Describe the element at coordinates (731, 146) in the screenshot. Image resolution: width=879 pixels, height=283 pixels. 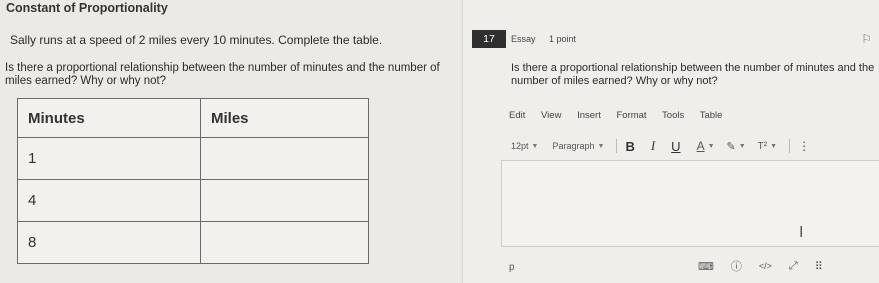
I see `highlight-icon: ✎` at that location.